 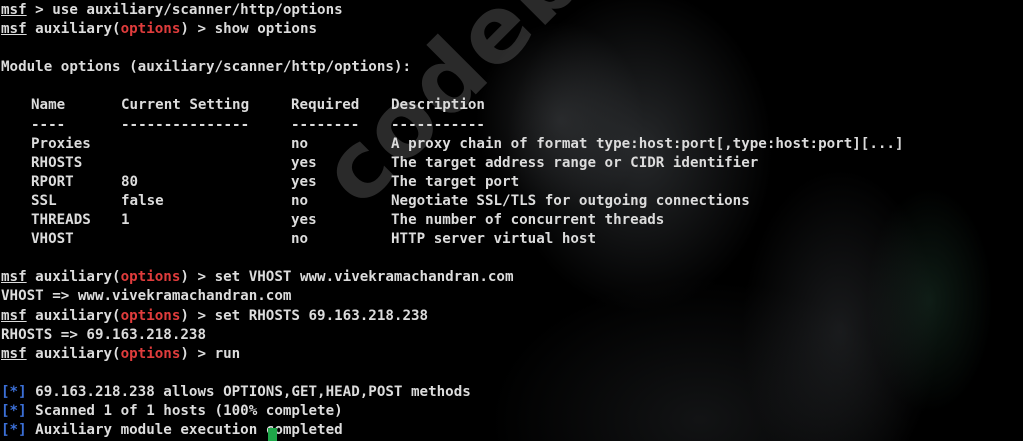 I want to click on underline-current-setting: ---------------, so click(x=185, y=124).